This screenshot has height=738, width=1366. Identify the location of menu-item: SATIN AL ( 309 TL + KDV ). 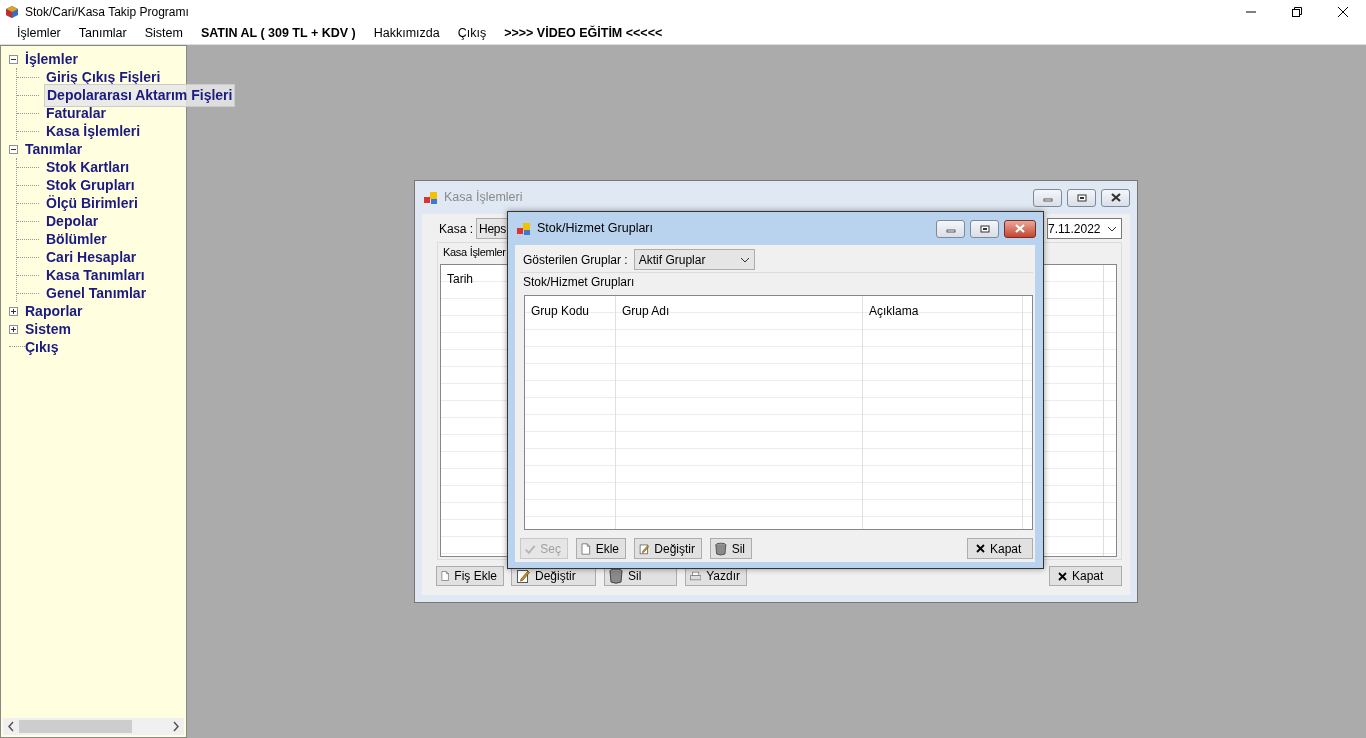
(278, 33).